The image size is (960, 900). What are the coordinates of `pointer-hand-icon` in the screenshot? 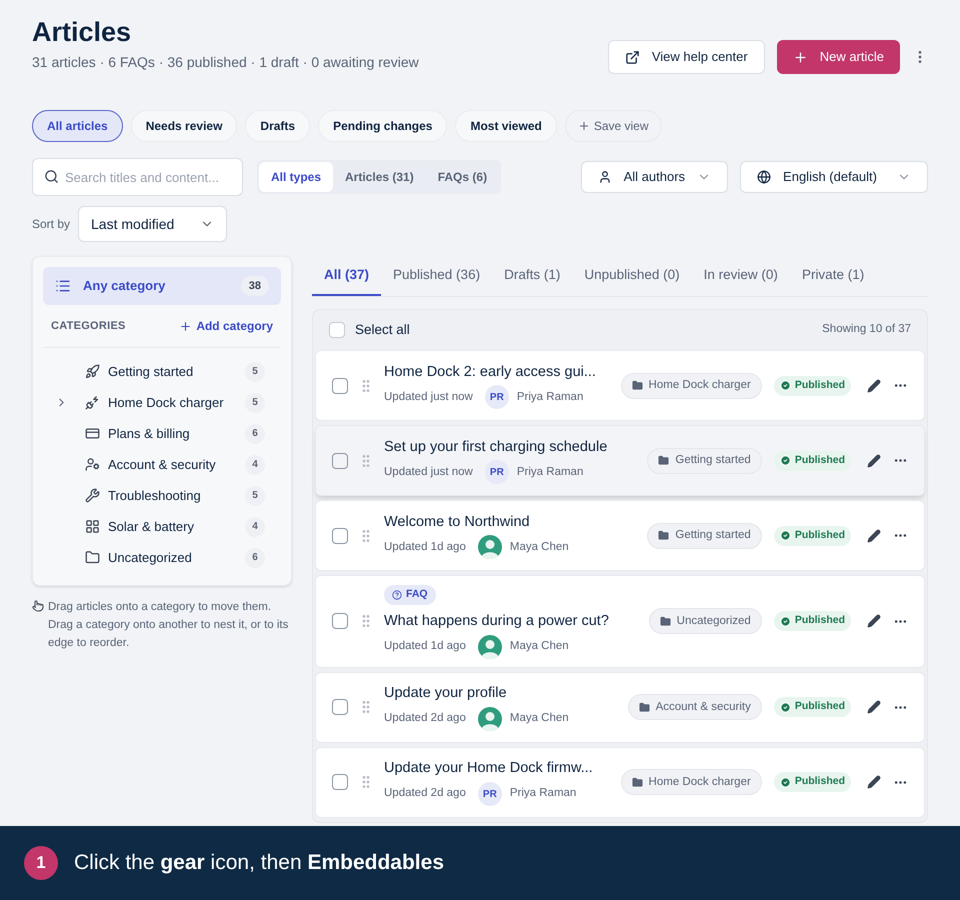 It's located at (38, 606).